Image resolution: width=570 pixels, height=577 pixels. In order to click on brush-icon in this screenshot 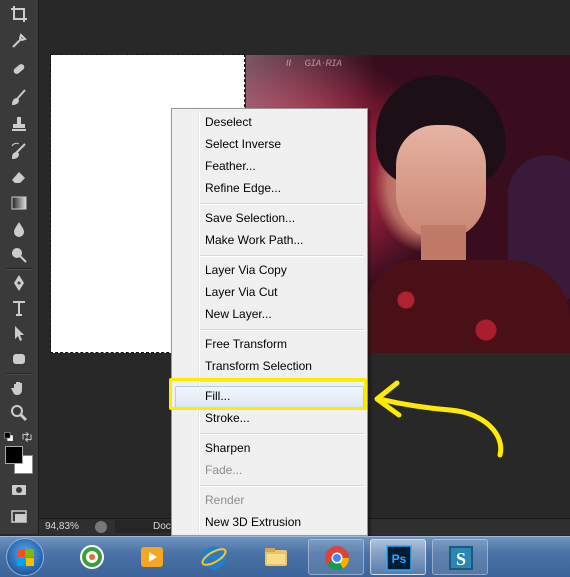, I will do `click(19, 97)`.